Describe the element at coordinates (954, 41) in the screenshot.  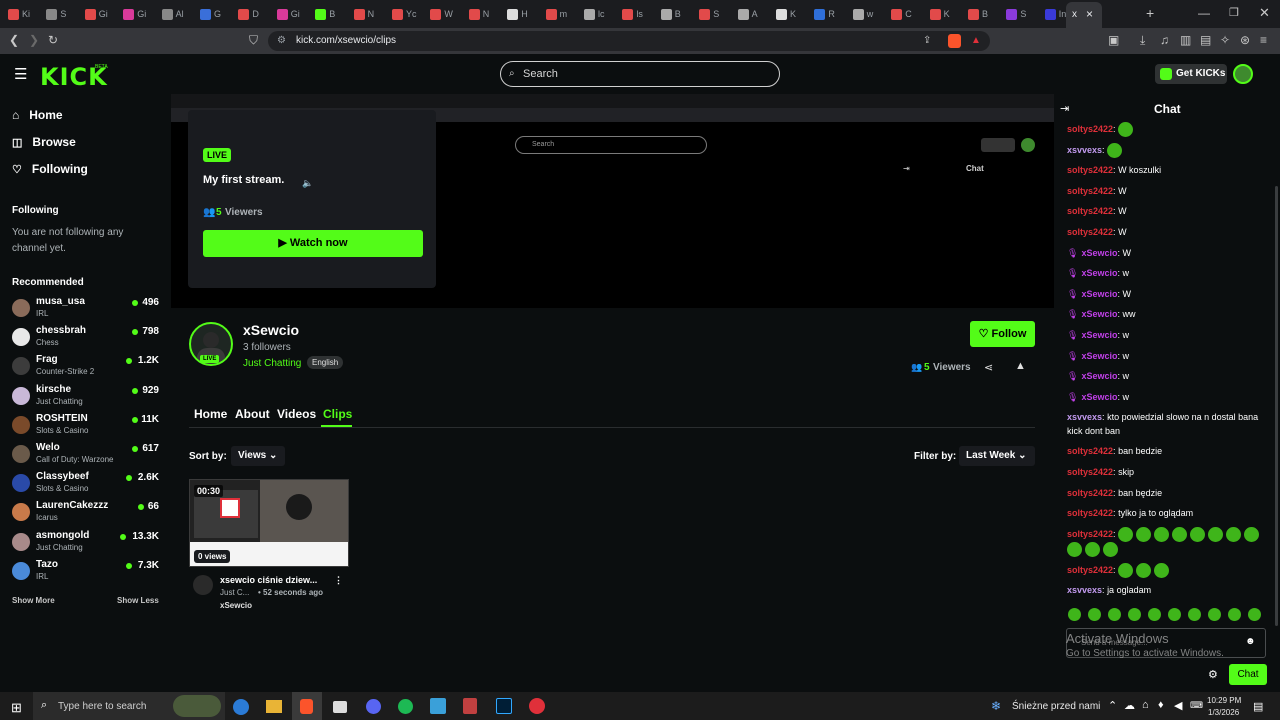
I see `brave-shield-icon` at that location.